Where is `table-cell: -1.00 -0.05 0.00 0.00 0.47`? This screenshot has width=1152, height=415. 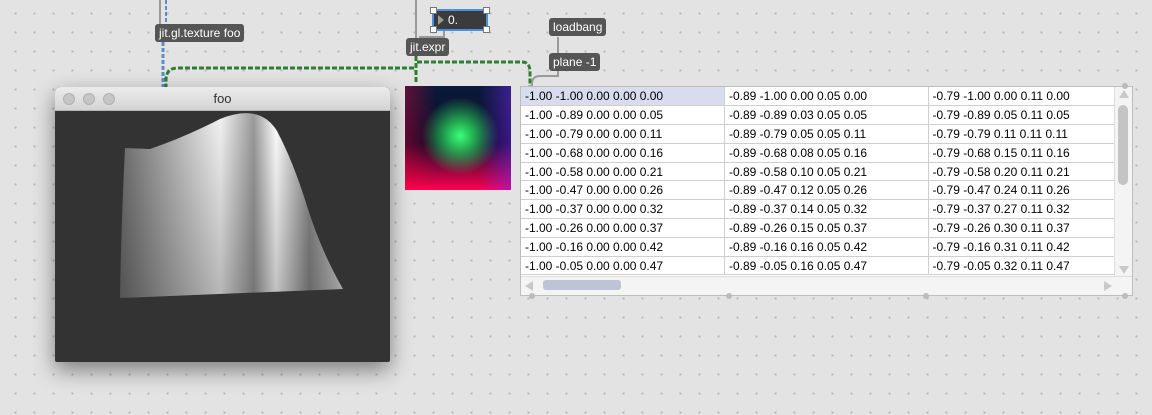 table-cell: -1.00 -0.05 0.00 0.00 0.47 is located at coordinates (623, 266).